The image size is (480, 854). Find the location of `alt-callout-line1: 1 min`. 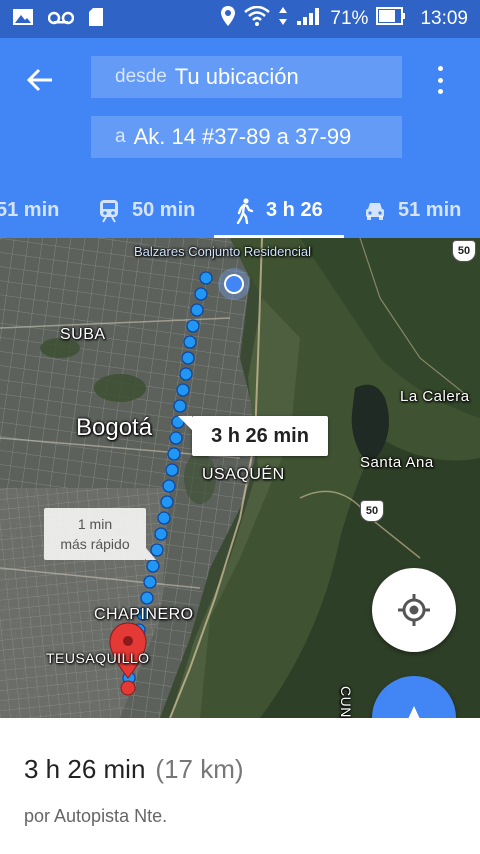

alt-callout-line1: 1 min is located at coordinates (95, 524).